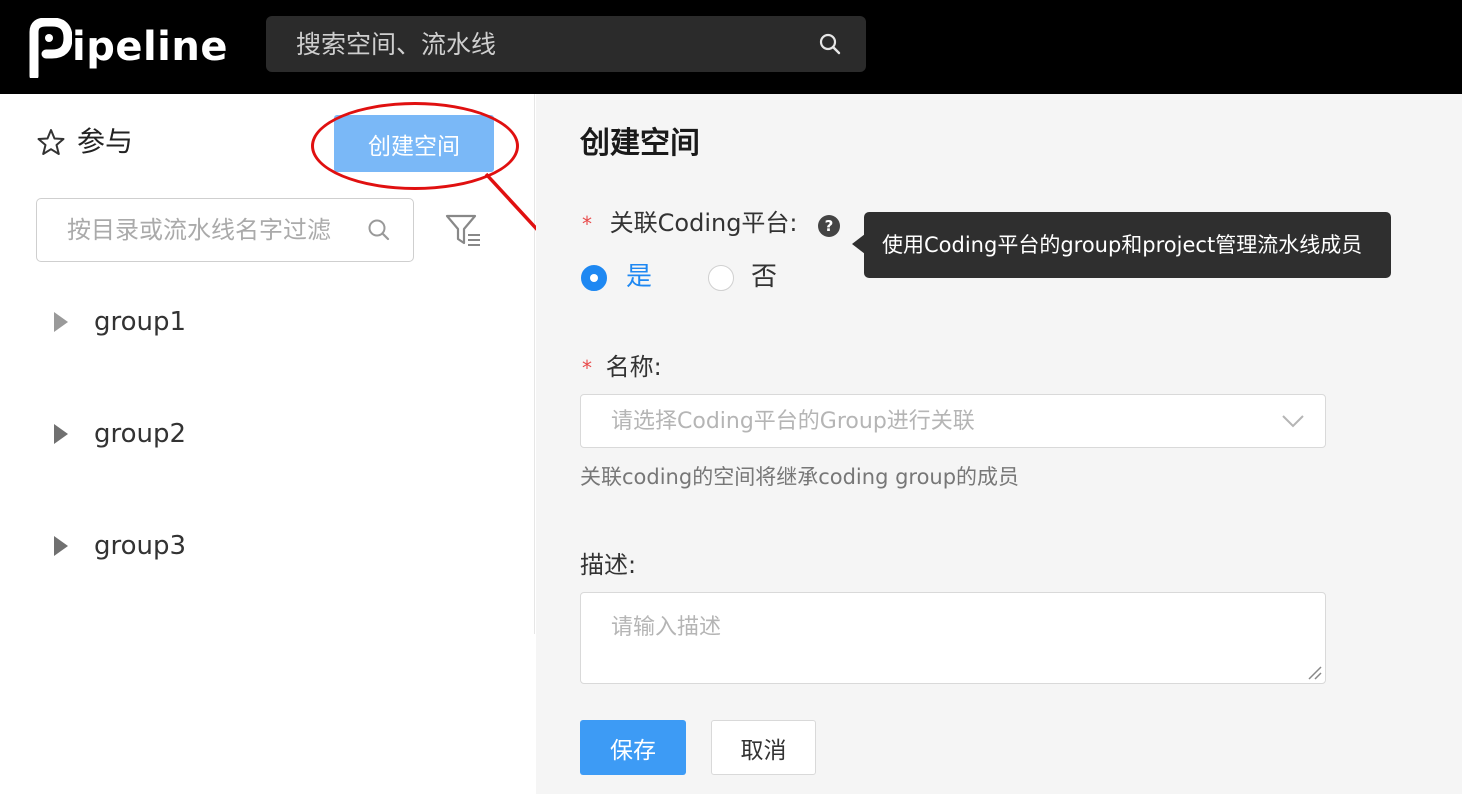  What do you see at coordinates (197, 230) in the screenshot?
I see `filter-input` at bounding box center [197, 230].